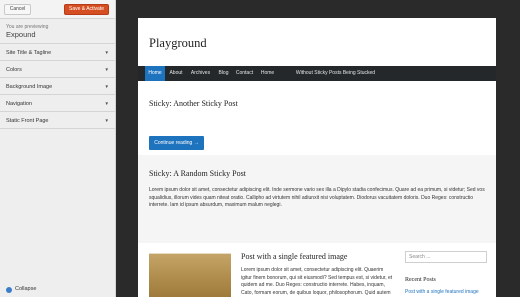  Describe the element at coordinates (14, 70) in the screenshot. I see `section-label: Colors` at that location.